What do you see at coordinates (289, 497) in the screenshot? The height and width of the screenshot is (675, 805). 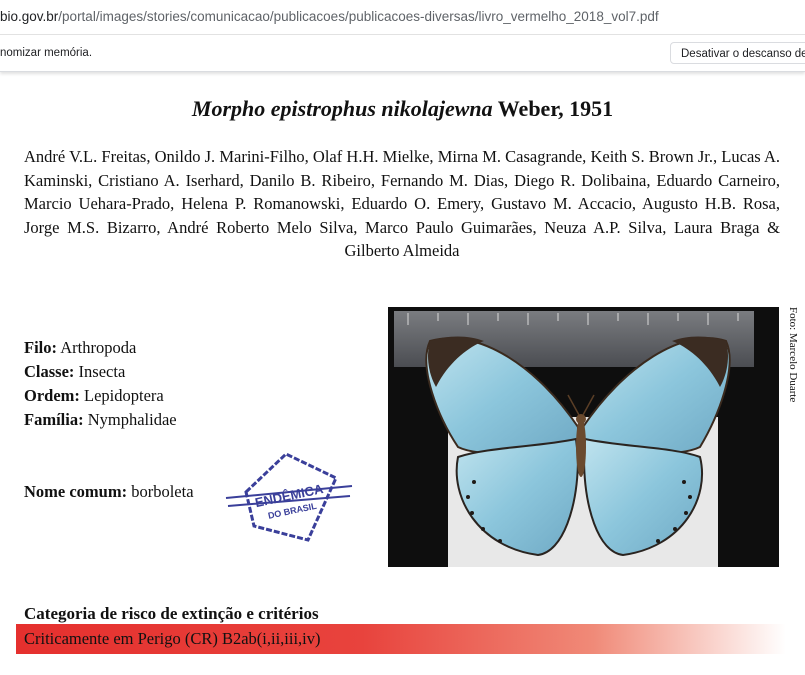 I see `endemic-stamp-icon: ENDÊMICA DO BRASIL` at bounding box center [289, 497].